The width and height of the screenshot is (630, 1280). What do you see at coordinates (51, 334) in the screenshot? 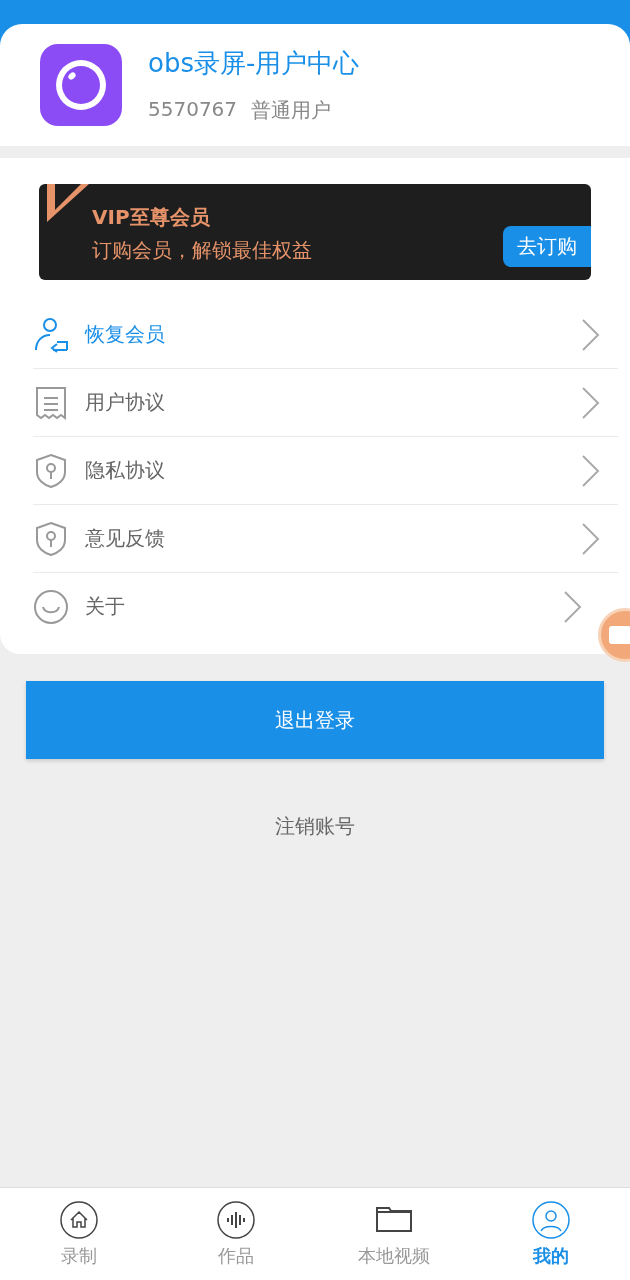
I see `user-restore-icon` at bounding box center [51, 334].